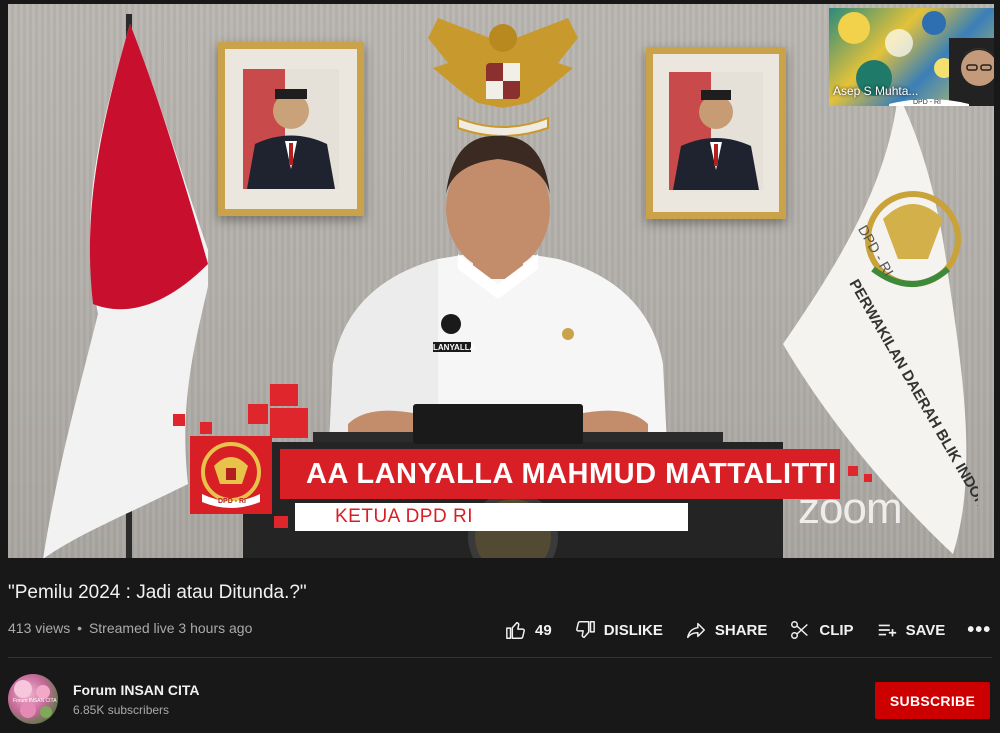 The image size is (1000, 733). Describe the element at coordinates (836, 630) in the screenshot. I see `clip-label: CLIP` at that location.